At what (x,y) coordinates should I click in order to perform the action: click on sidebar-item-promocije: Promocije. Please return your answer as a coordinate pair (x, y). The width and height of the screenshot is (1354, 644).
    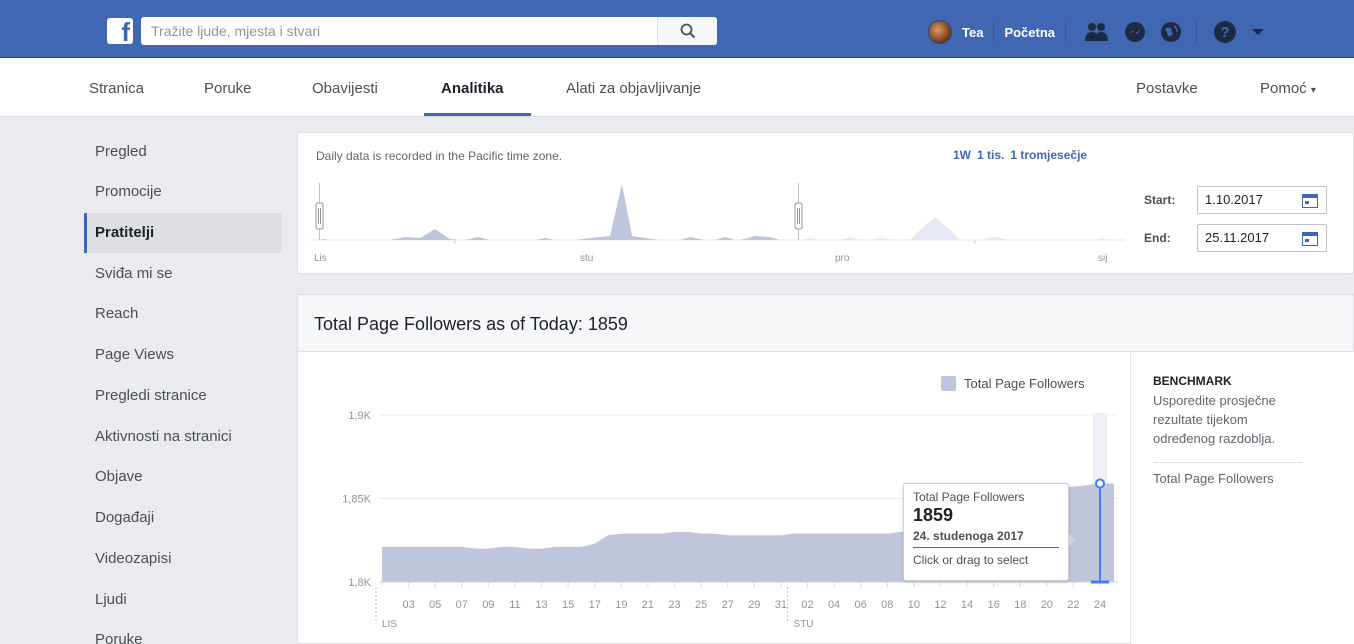
    Looking at the image, I should click on (183, 192).